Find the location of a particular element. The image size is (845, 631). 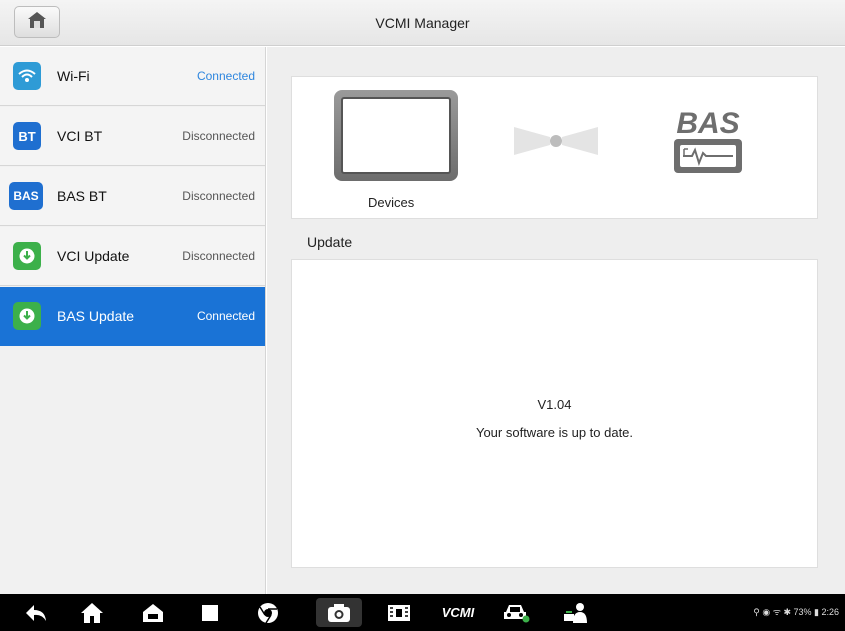

bas-icon: BAS is located at coordinates (26, 196).